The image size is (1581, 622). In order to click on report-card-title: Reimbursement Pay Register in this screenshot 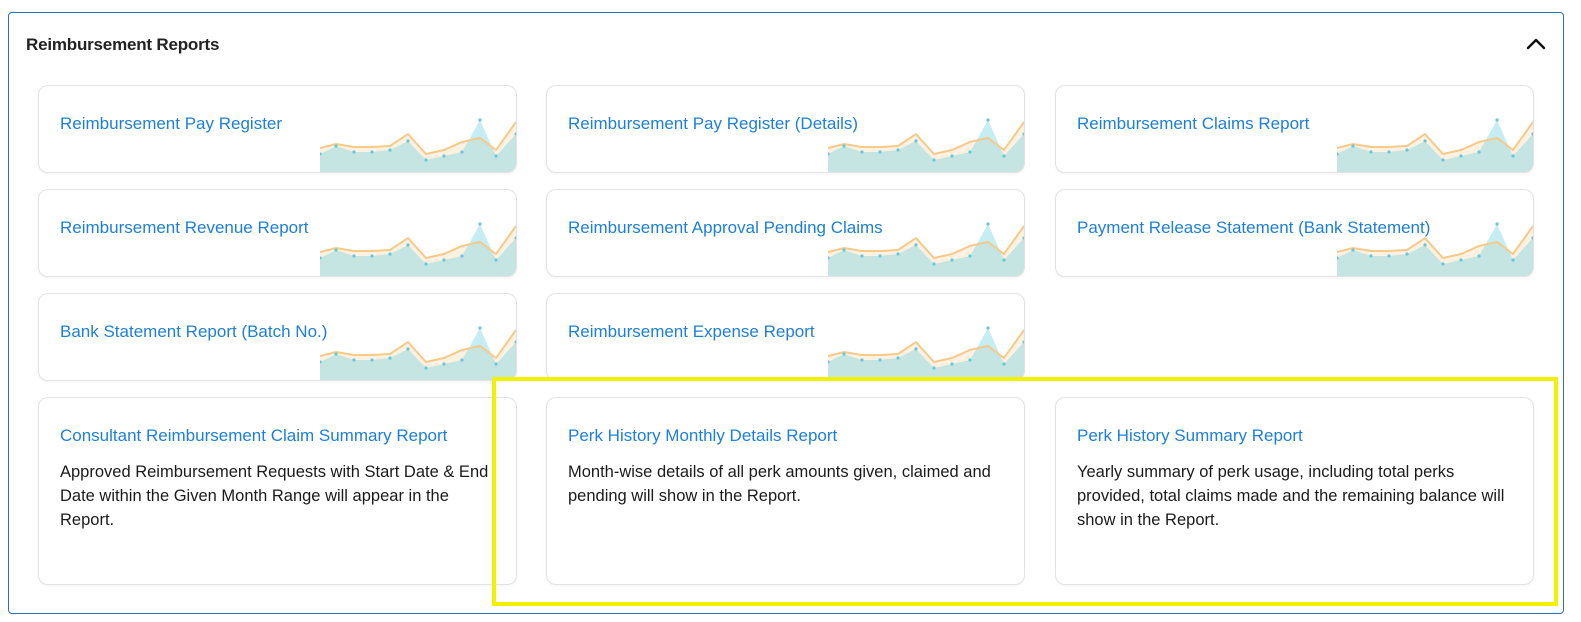, I will do `click(171, 123)`.